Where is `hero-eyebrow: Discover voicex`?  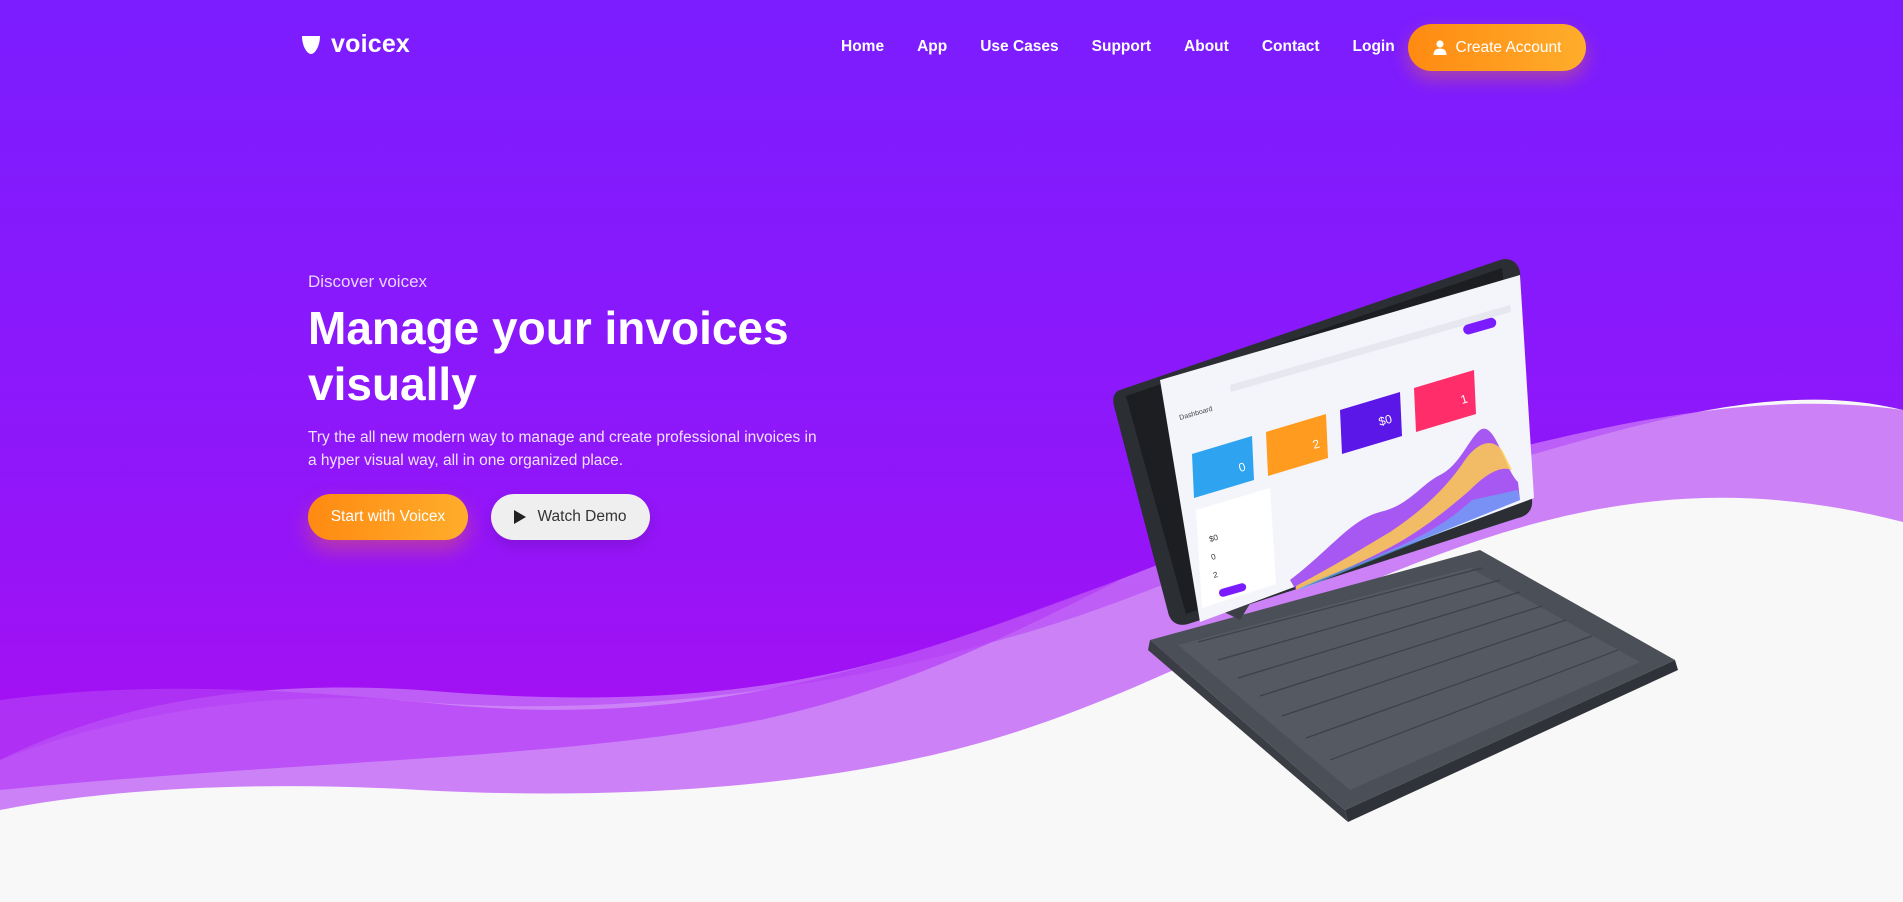
hero-eyebrow: Discover voicex is located at coordinates (368, 281).